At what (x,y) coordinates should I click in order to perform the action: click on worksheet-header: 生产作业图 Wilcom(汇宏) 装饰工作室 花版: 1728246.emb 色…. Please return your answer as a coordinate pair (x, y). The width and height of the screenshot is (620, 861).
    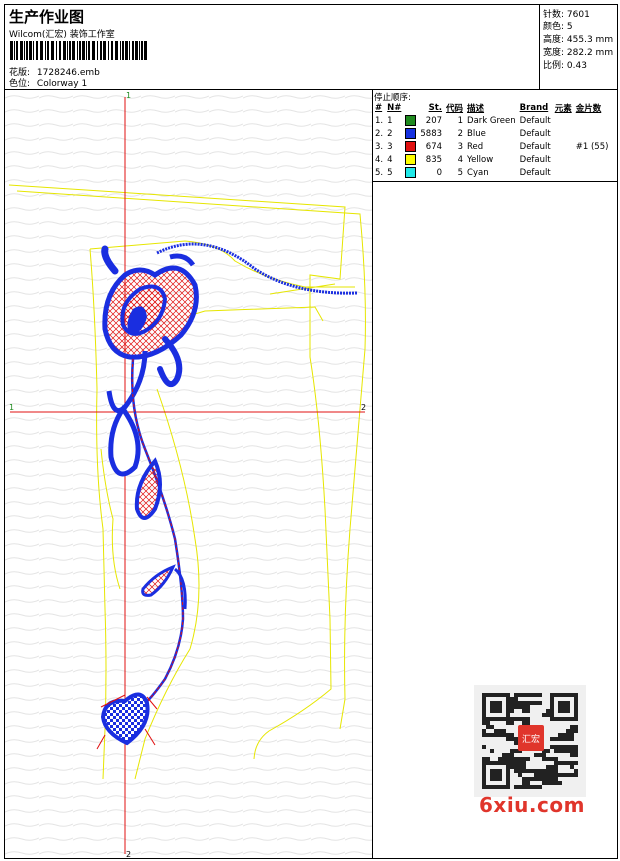
    Looking at the image, I should click on (311, 47).